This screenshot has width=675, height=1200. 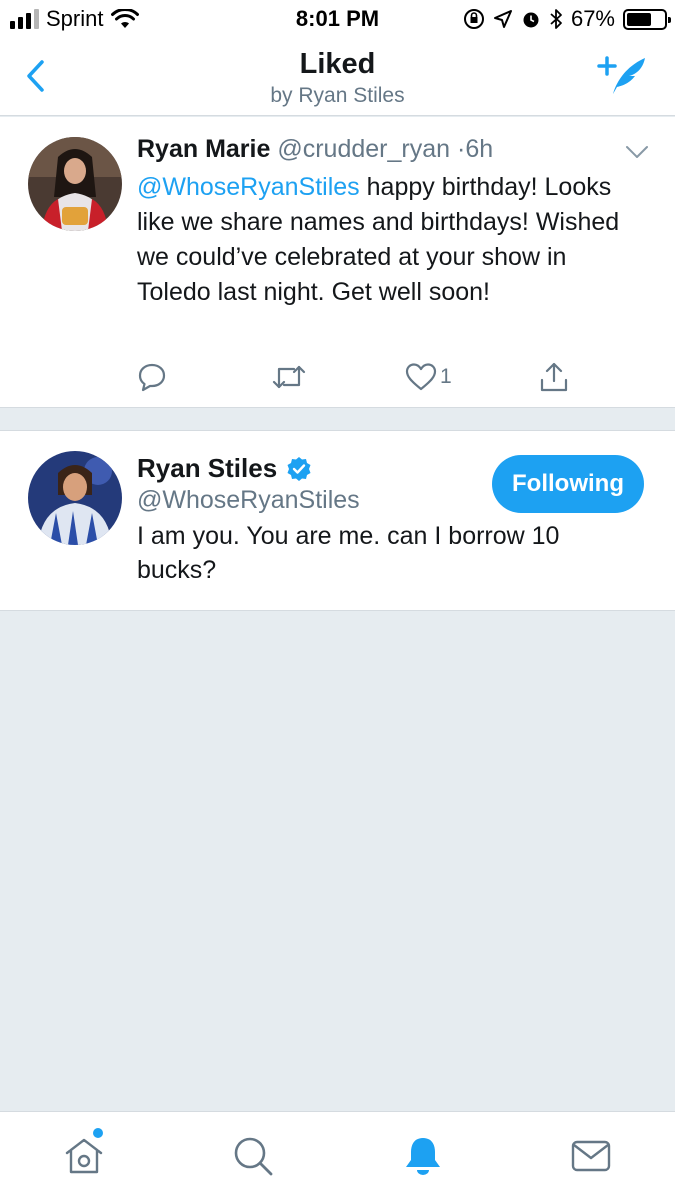 What do you see at coordinates (207, 468) in the screenshot?
I see `user-name: Ryan Stiles` at bounding box center [207, 468].